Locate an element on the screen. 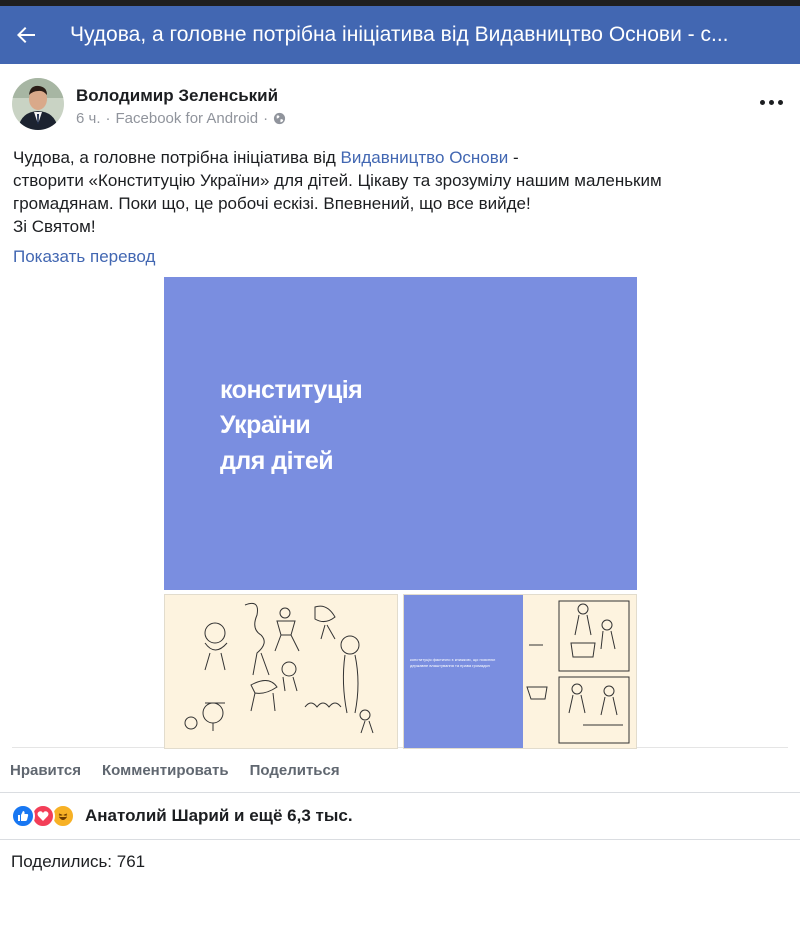 This screenshot has height=926, width=800. reactions-summary: Анатолий Шарий и ещё 6,3 тыс. is located at coordinates (219, 816).